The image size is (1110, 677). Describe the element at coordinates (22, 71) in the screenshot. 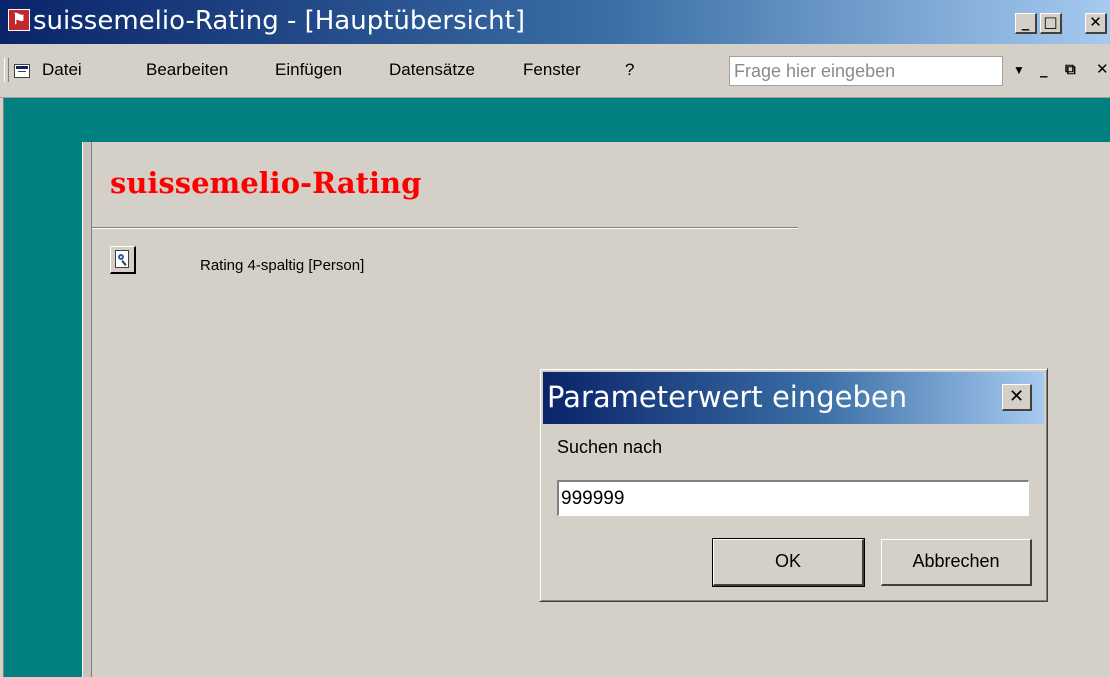

I see `form-window-icon` at that location.